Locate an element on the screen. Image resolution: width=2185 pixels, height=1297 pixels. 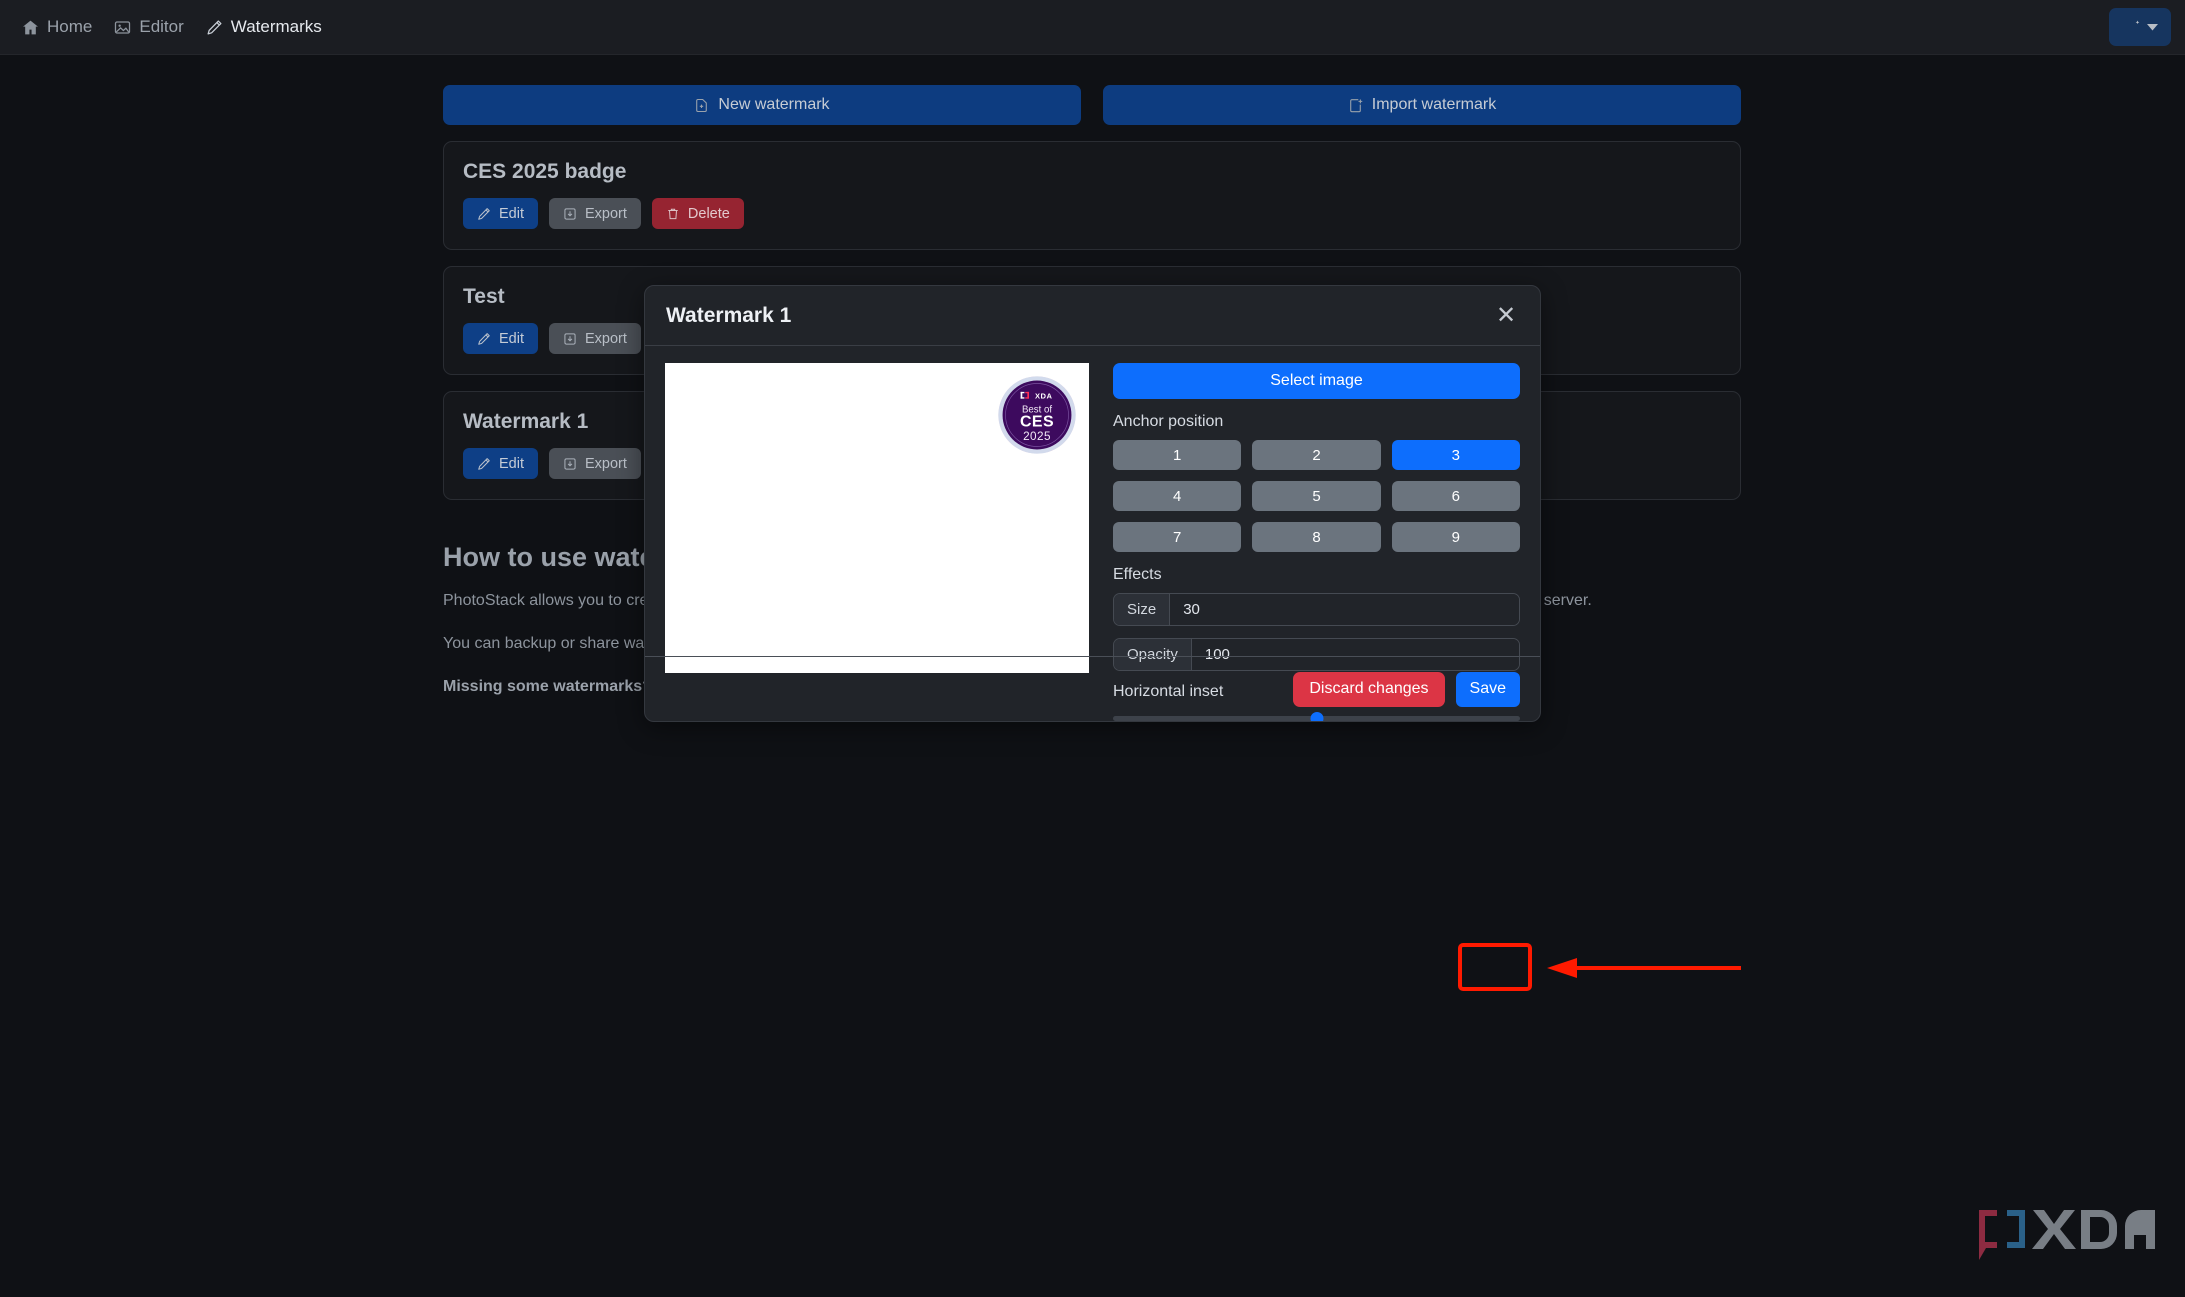
size-field-group: Size is located at coordinates (1316, 609).